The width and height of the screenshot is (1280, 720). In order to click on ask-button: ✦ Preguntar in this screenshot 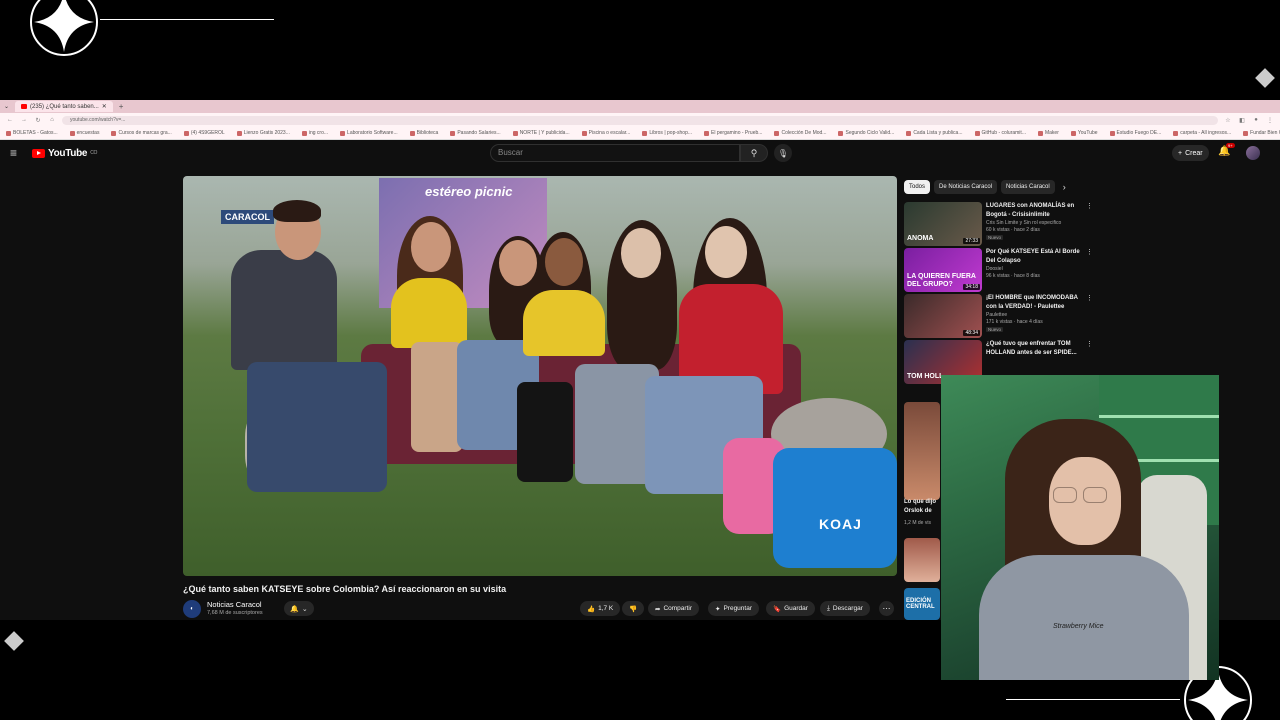, I will do `click(733, 608)`.